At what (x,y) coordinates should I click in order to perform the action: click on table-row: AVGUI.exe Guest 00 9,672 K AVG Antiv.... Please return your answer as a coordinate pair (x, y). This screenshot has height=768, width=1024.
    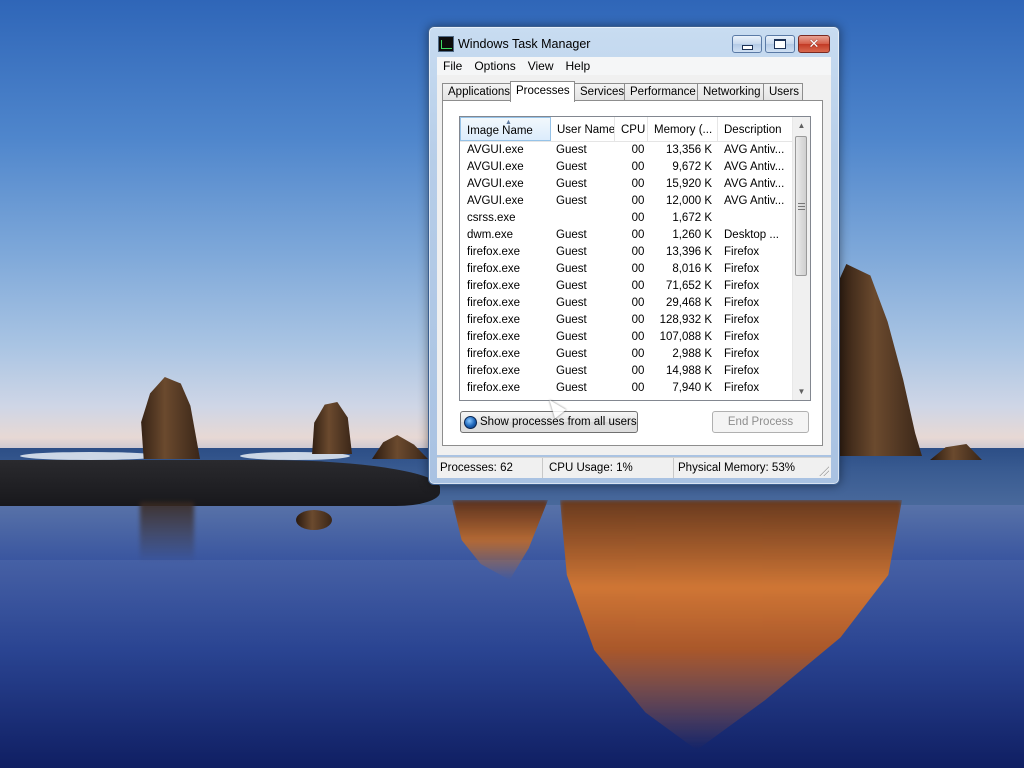
    Looking at the image, I should click on (626, 167).